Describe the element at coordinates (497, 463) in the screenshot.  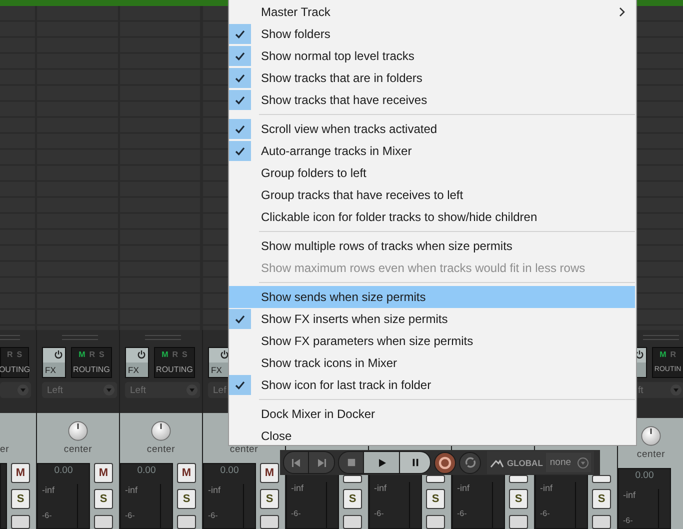
I see `envelope-icon` at that location.